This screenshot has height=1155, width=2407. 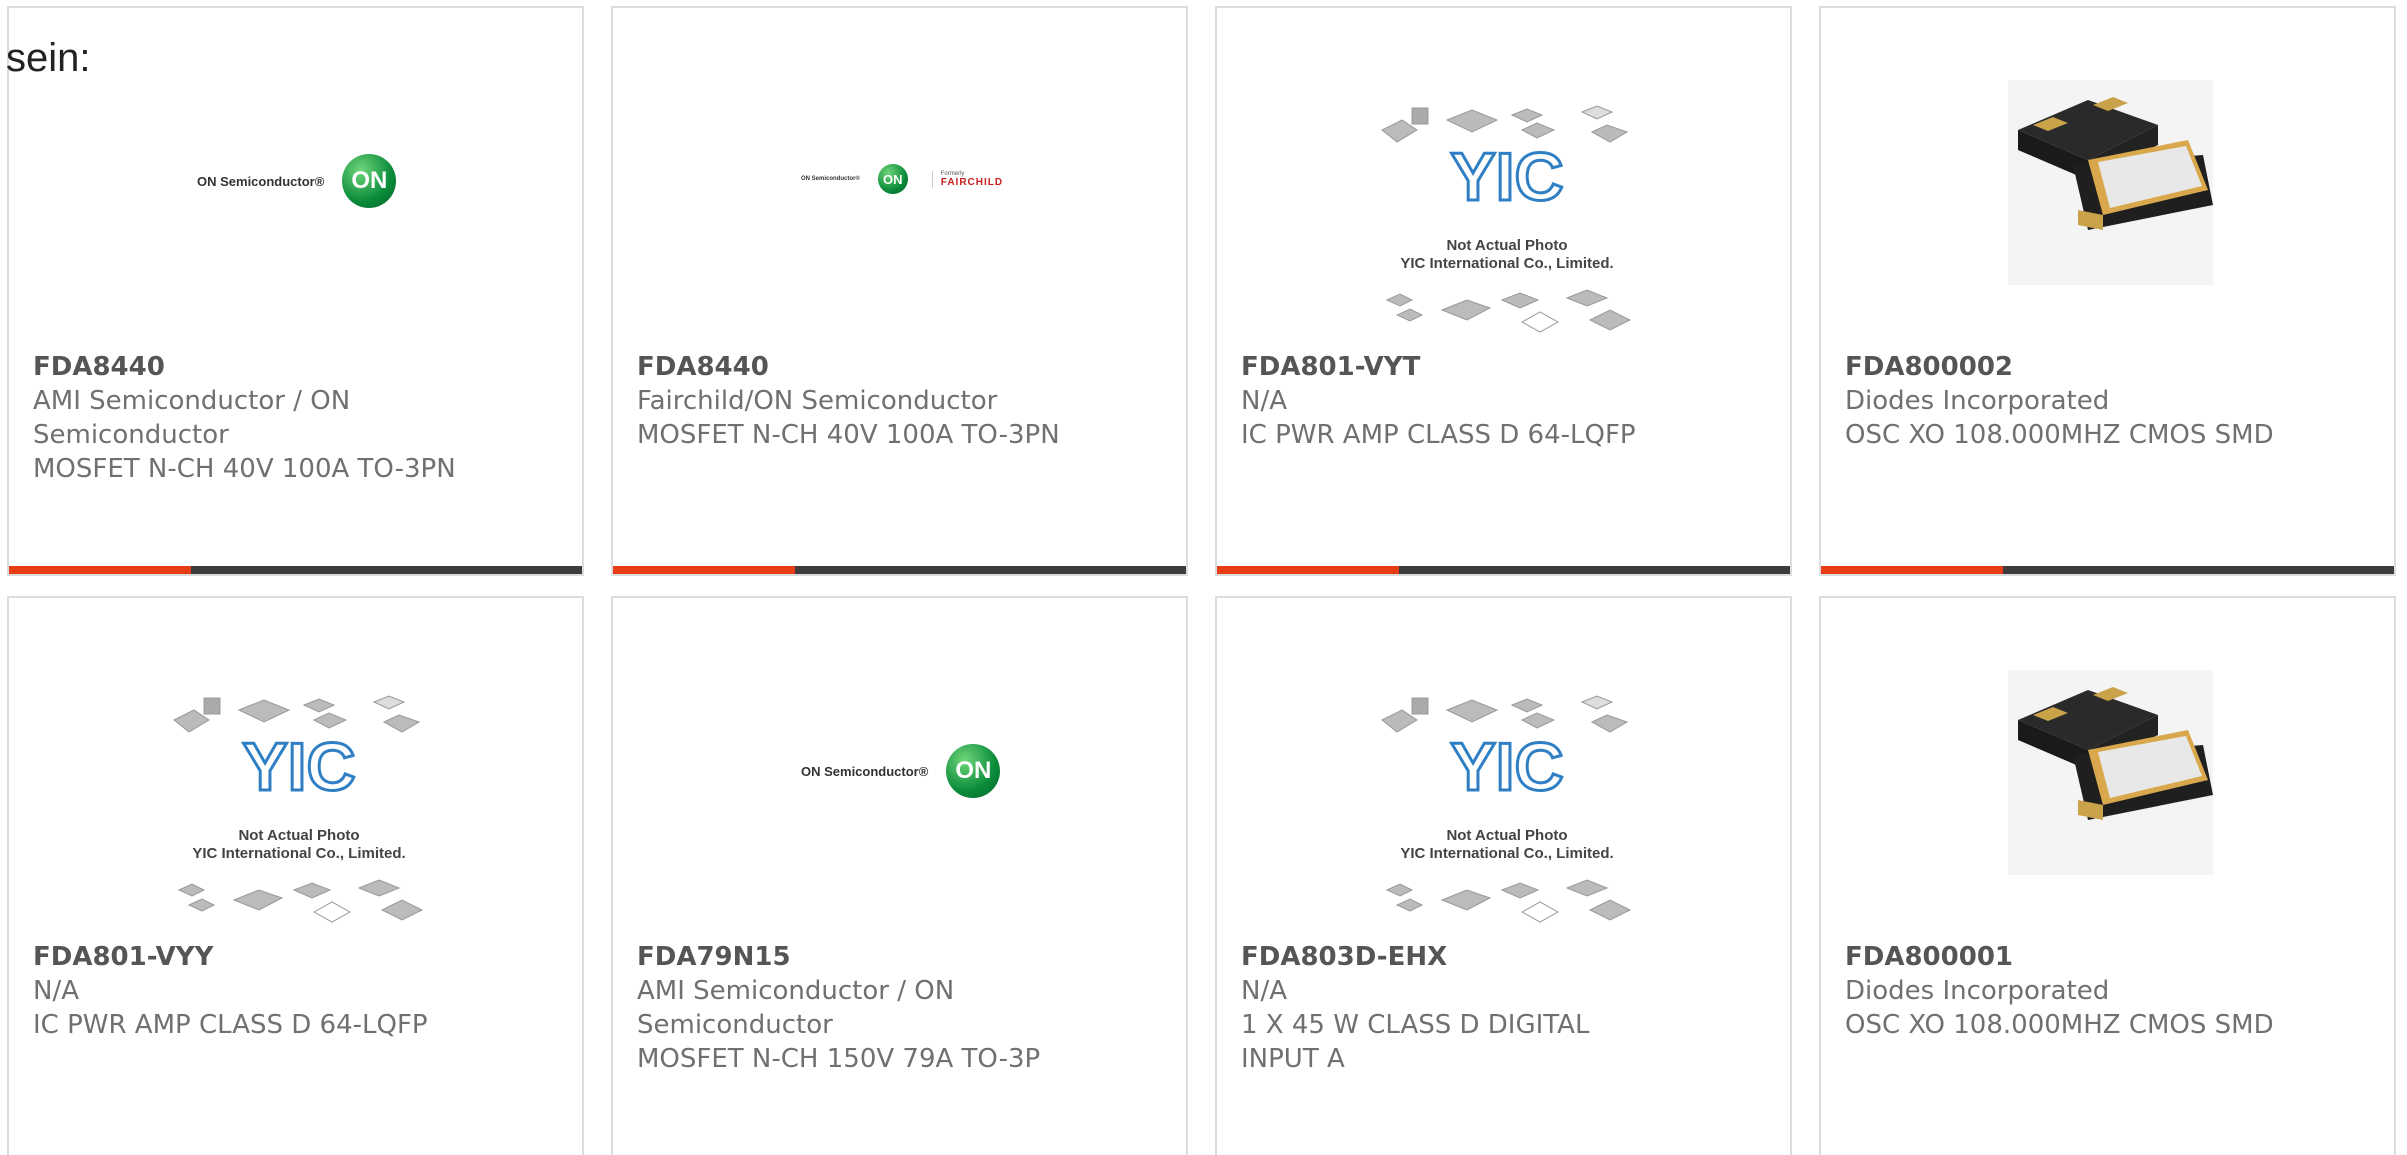 What do you see at coordinates (2095, 367) in the screenshot?
I see `part-number: FDA800002` at bounding box center [2095, 367].